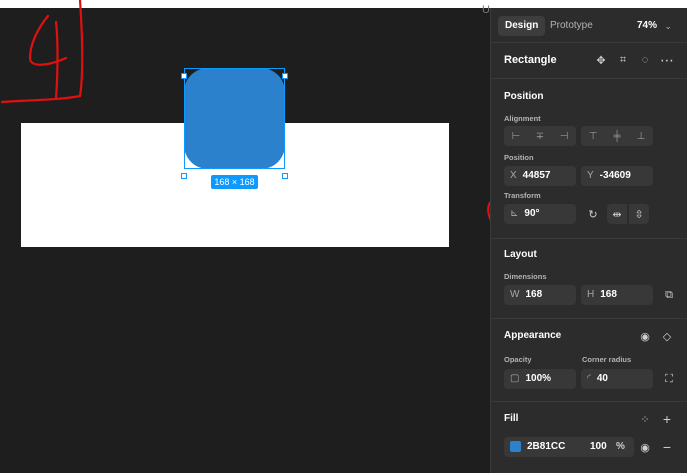 Image resolution: width=687 pixels, height=473 pixels. I want to click on y-value: -34609, so click(615, 175).